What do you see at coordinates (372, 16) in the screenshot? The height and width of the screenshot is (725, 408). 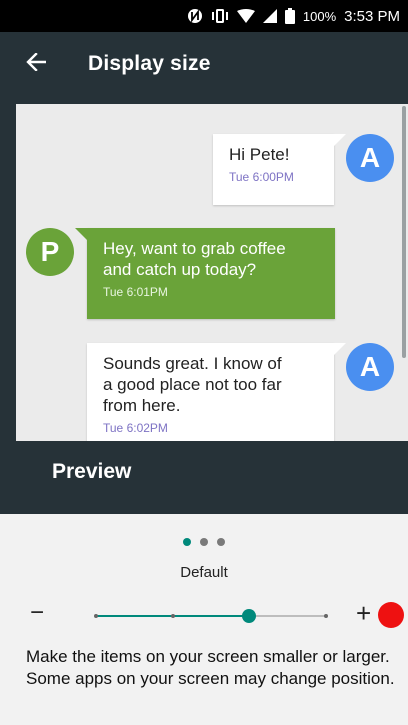 I see `status-time: 3:53 PM` at bounding box center [372, 16].